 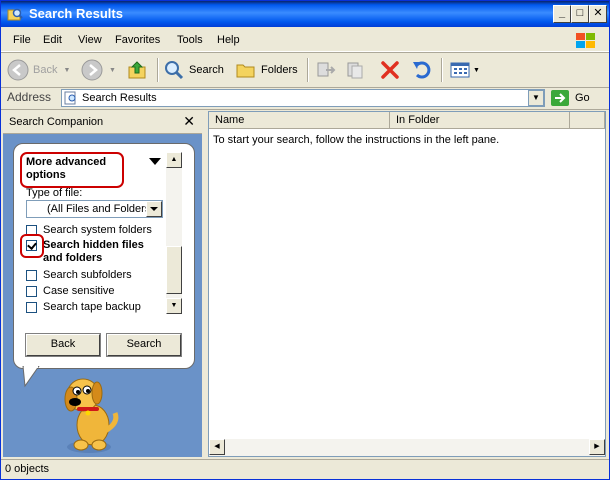 I want to click on checkbox-search-tape-backup, so click(x=31, y=307).